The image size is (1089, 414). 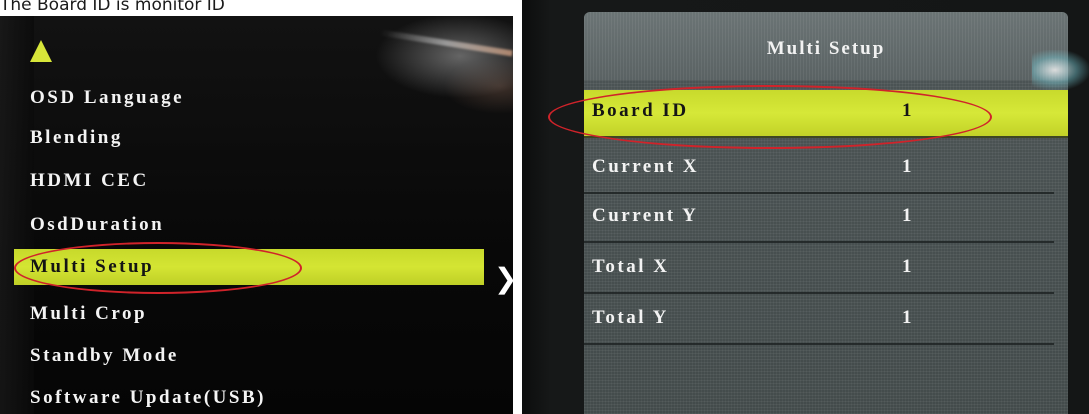 I want to click on menu-item-hdmi-cec: HDMI CEC, so click(x=89, y=181).